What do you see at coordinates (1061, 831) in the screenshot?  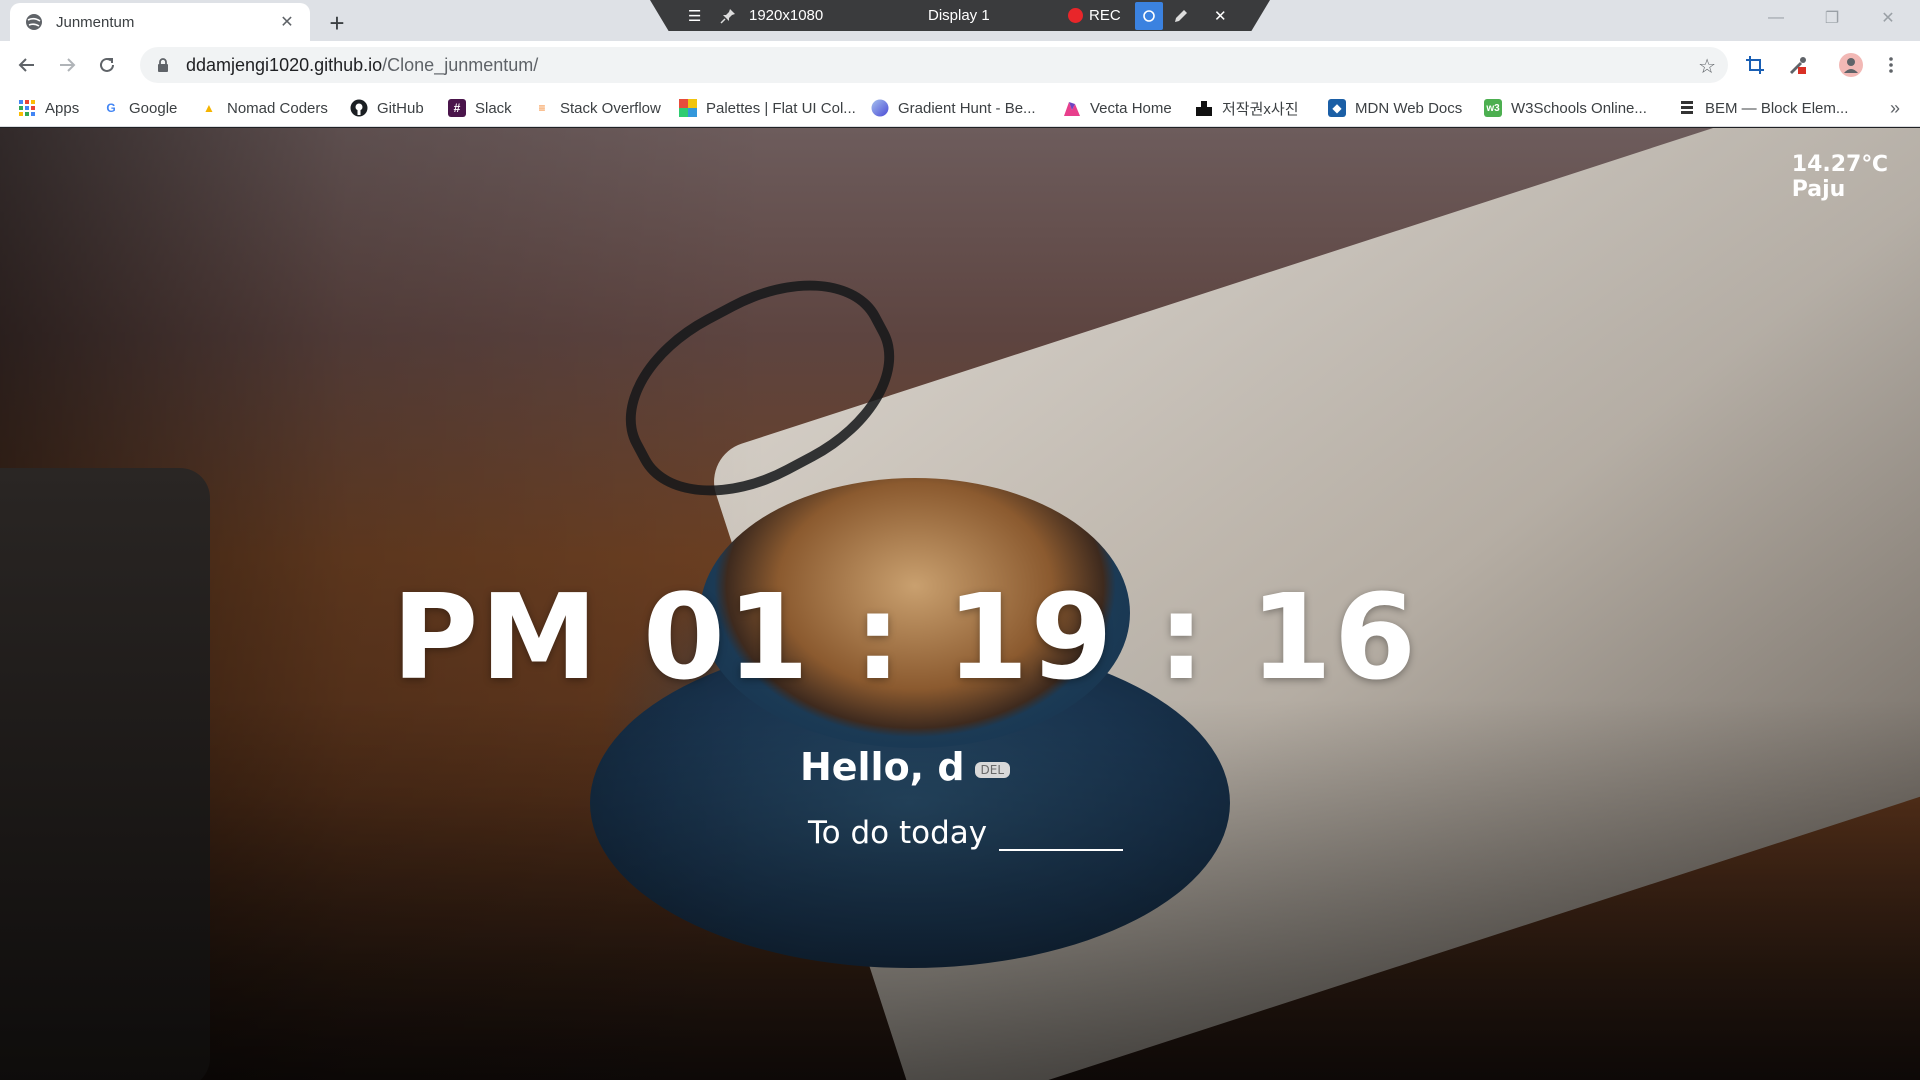 I see `todo-input` at bounding box center [1061, 831].